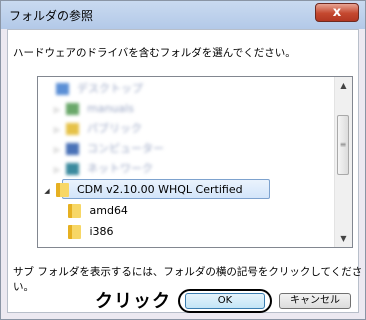 The image size is (366, 320). What do you see at coordinates (343, 85) in the screenshot?
I see `scroll-up-icon: ▲` at bounding box center [343, 85].